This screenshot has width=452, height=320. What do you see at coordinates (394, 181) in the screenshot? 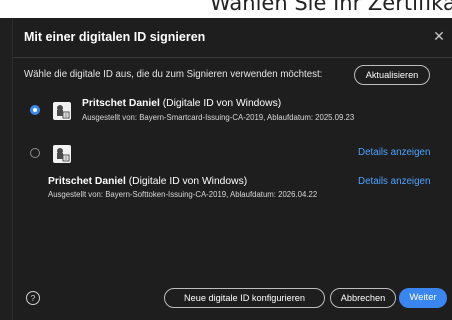
I see `details-link-3: Details anzeigen` at bounding box center [394, 181].